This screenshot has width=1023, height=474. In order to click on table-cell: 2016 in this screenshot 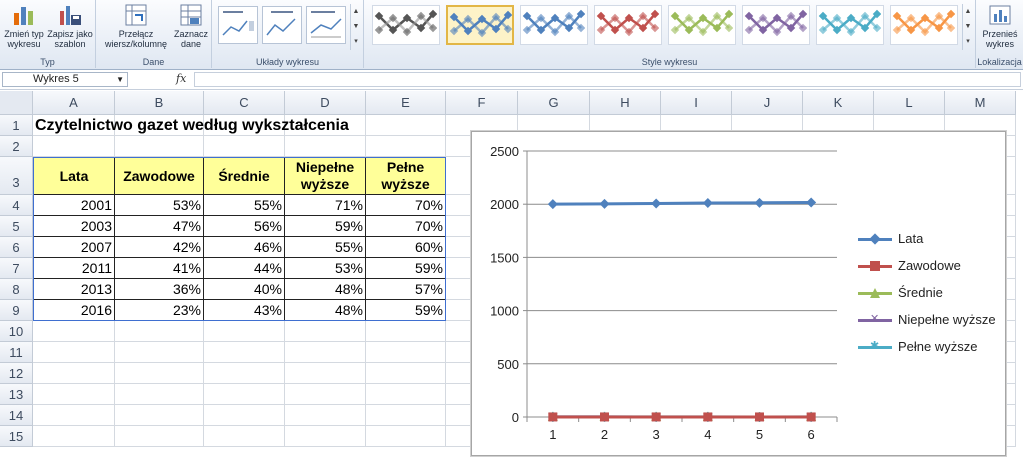, I will do `click(74, 310)`.